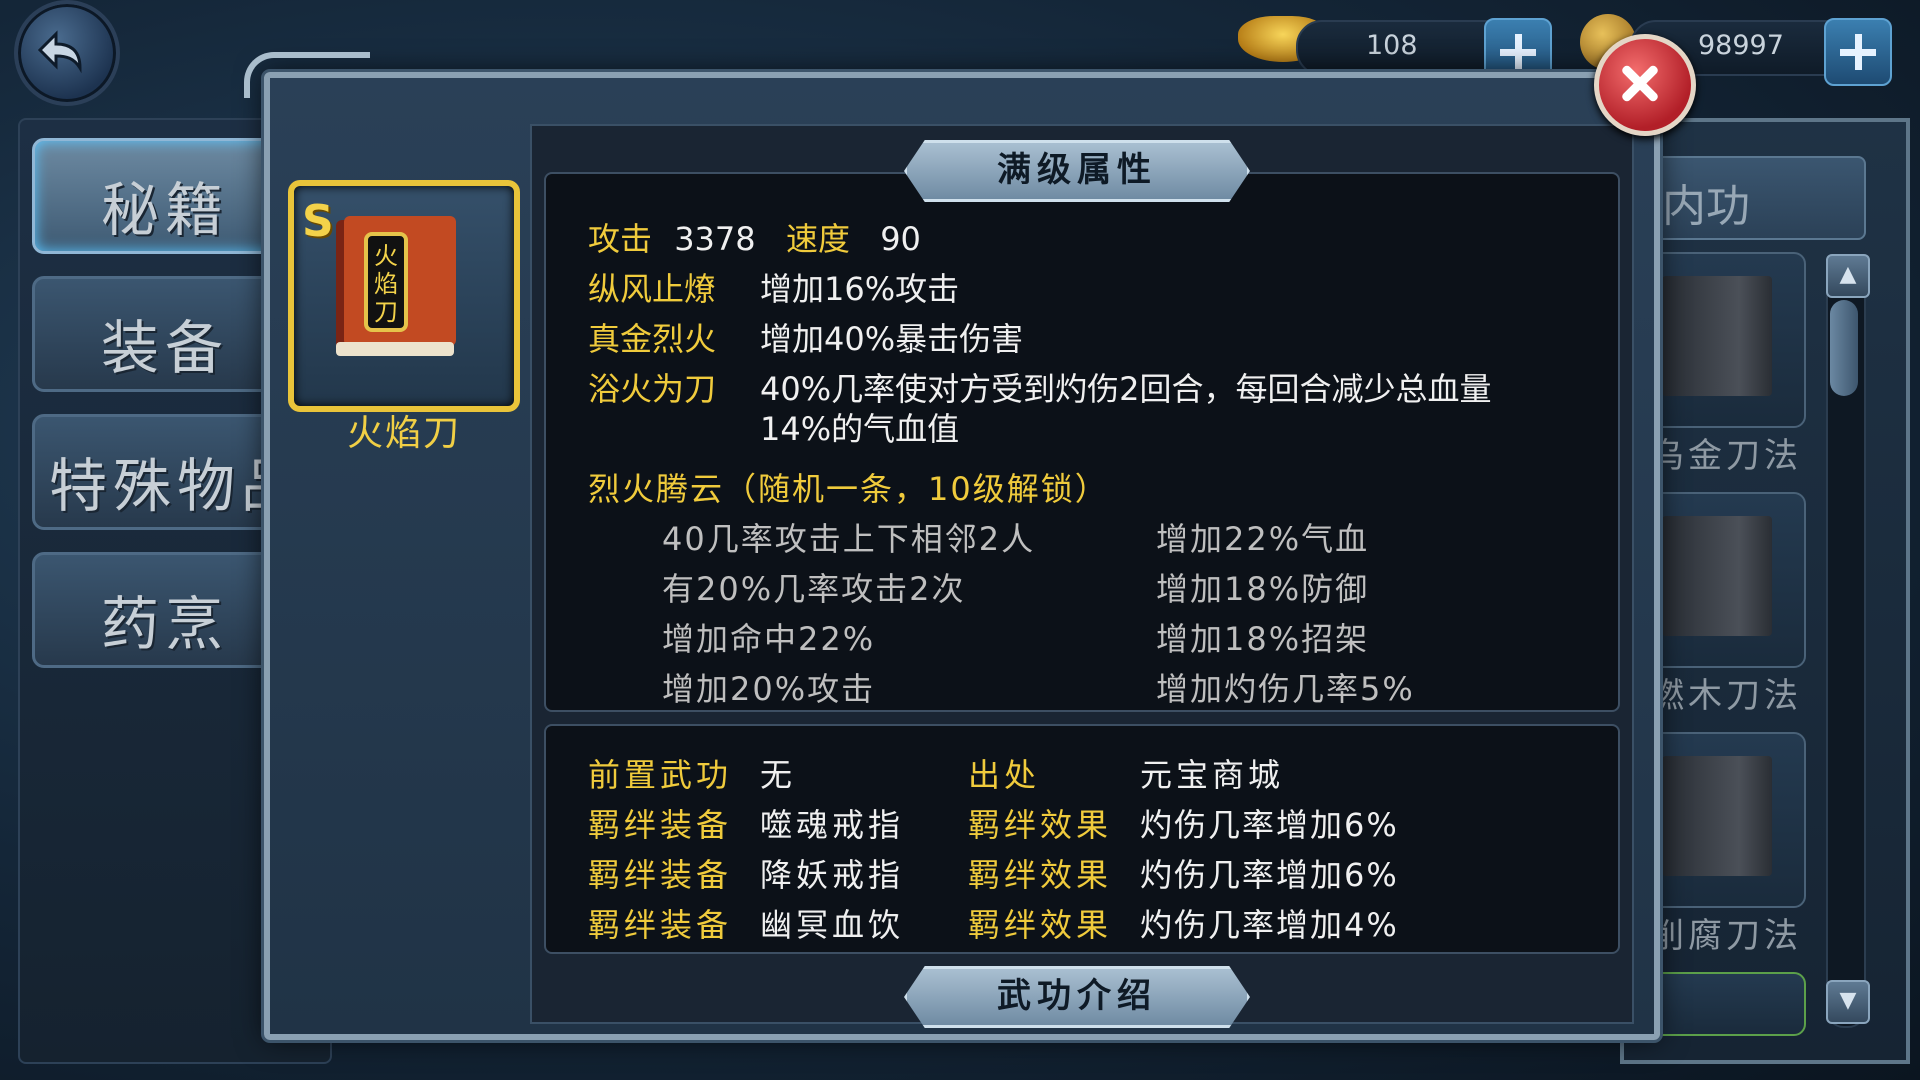  I want to click on tab-secret-books: 秘籍, so click(165, 196).